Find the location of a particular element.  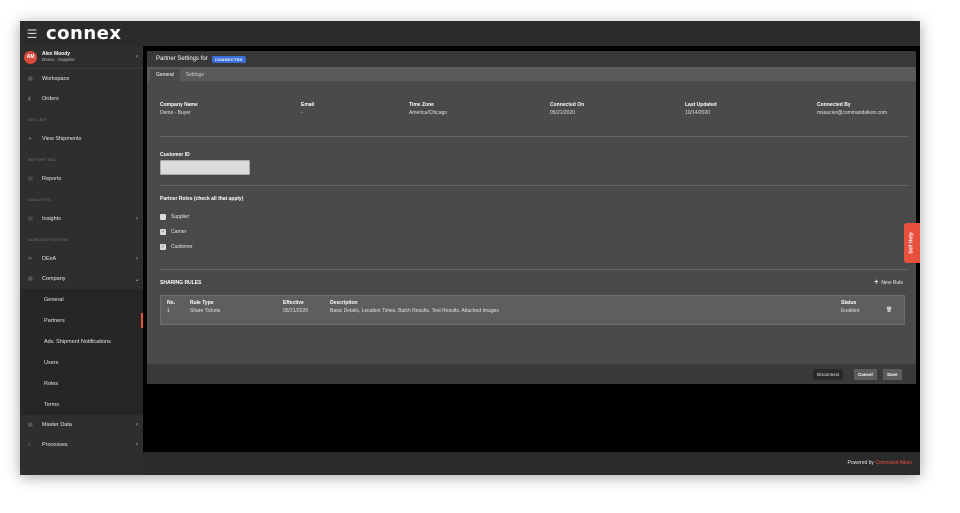

sidebar-item-reports: ▤ Reports is located at coordinates (81, 179).